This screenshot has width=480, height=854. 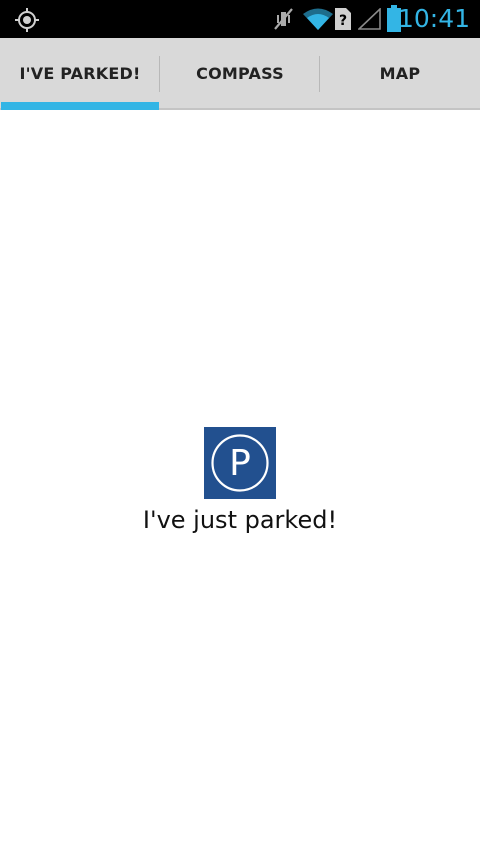 I want to click on tab-map: MAP, so click(x=400, y=73).